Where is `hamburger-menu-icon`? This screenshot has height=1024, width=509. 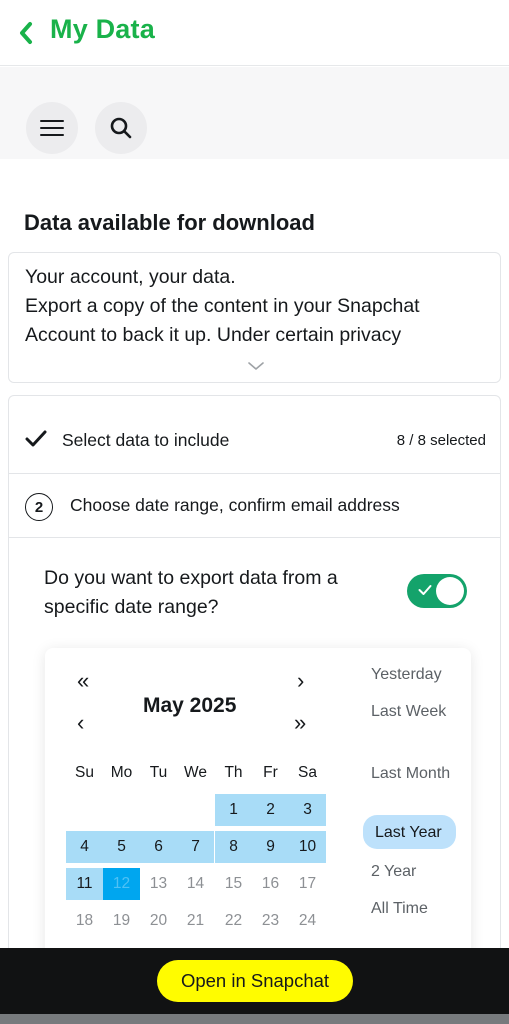 hamburger-menu-icon is located at coordinates (52, 128).